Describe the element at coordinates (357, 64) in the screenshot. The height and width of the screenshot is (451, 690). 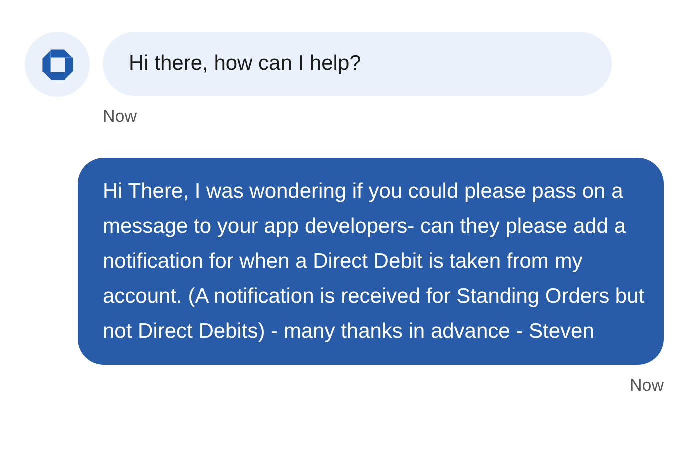
I see `chat-message: Hi there, how can I help?` at that location.